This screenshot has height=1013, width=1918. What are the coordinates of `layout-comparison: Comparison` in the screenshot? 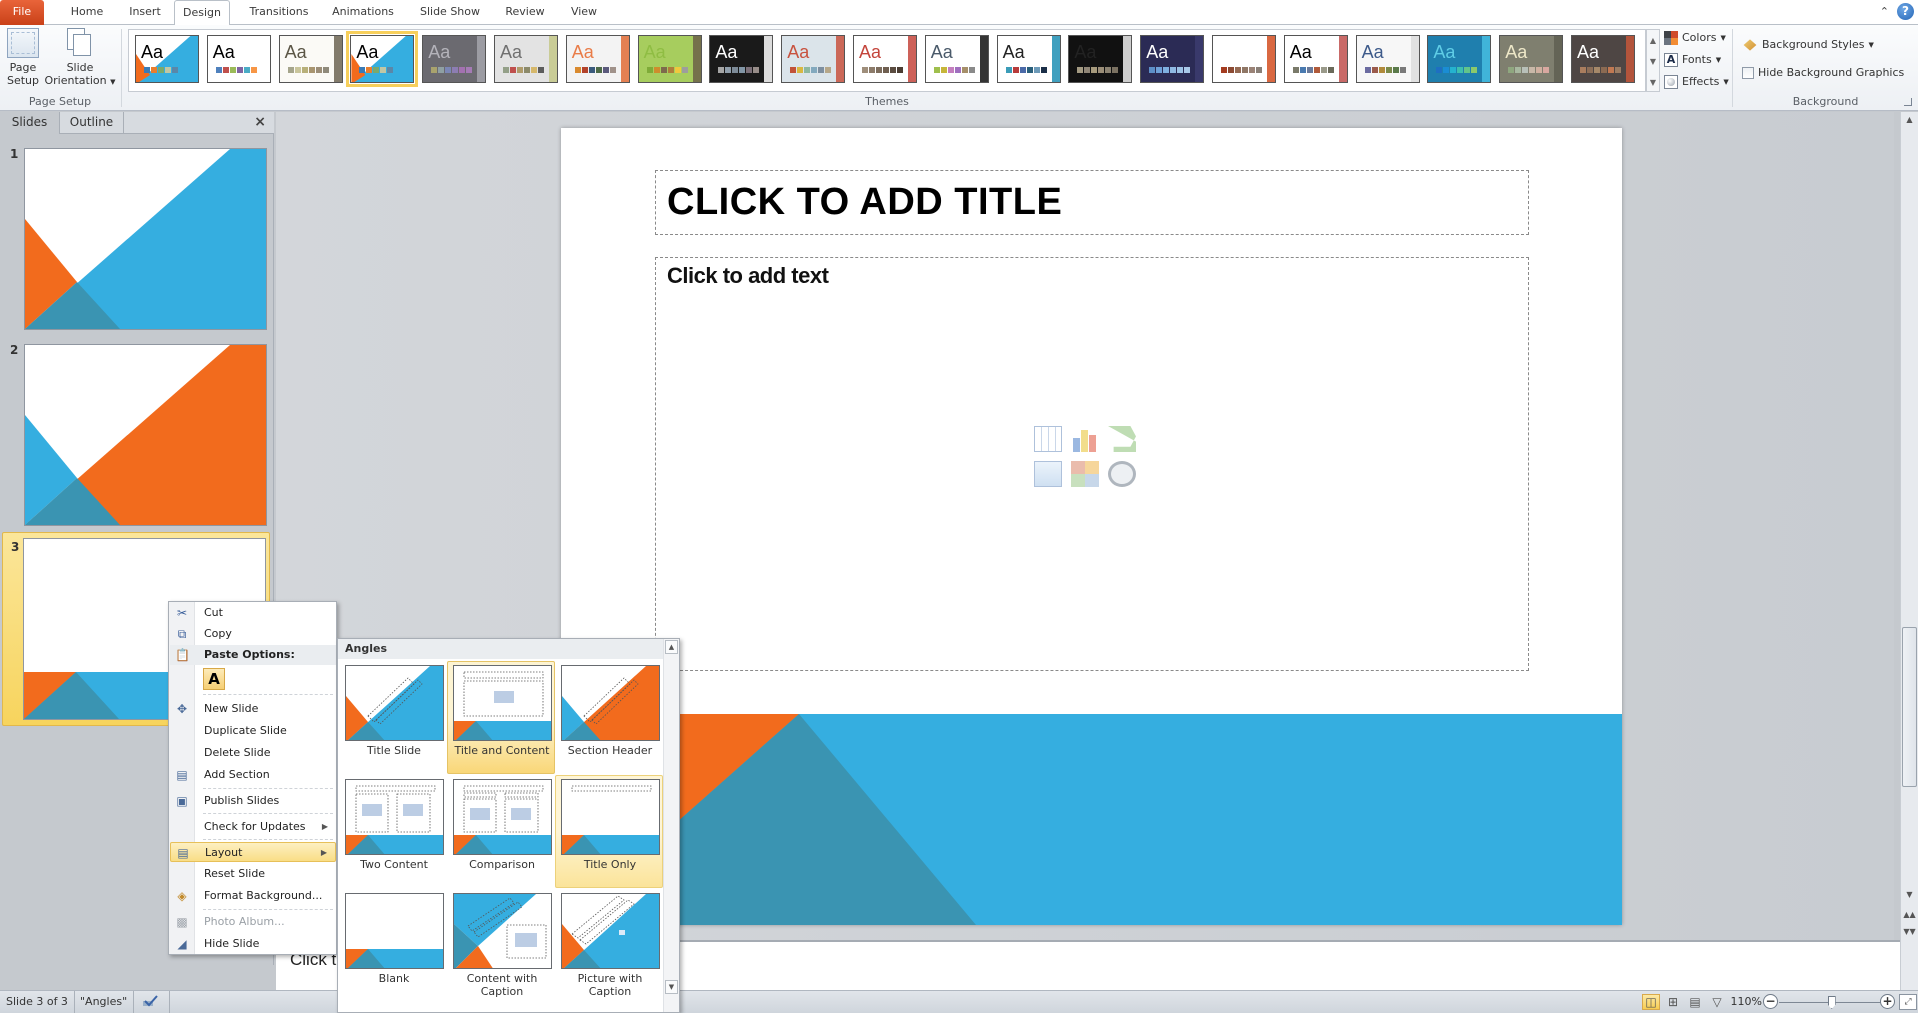 It's located at (501, 831).